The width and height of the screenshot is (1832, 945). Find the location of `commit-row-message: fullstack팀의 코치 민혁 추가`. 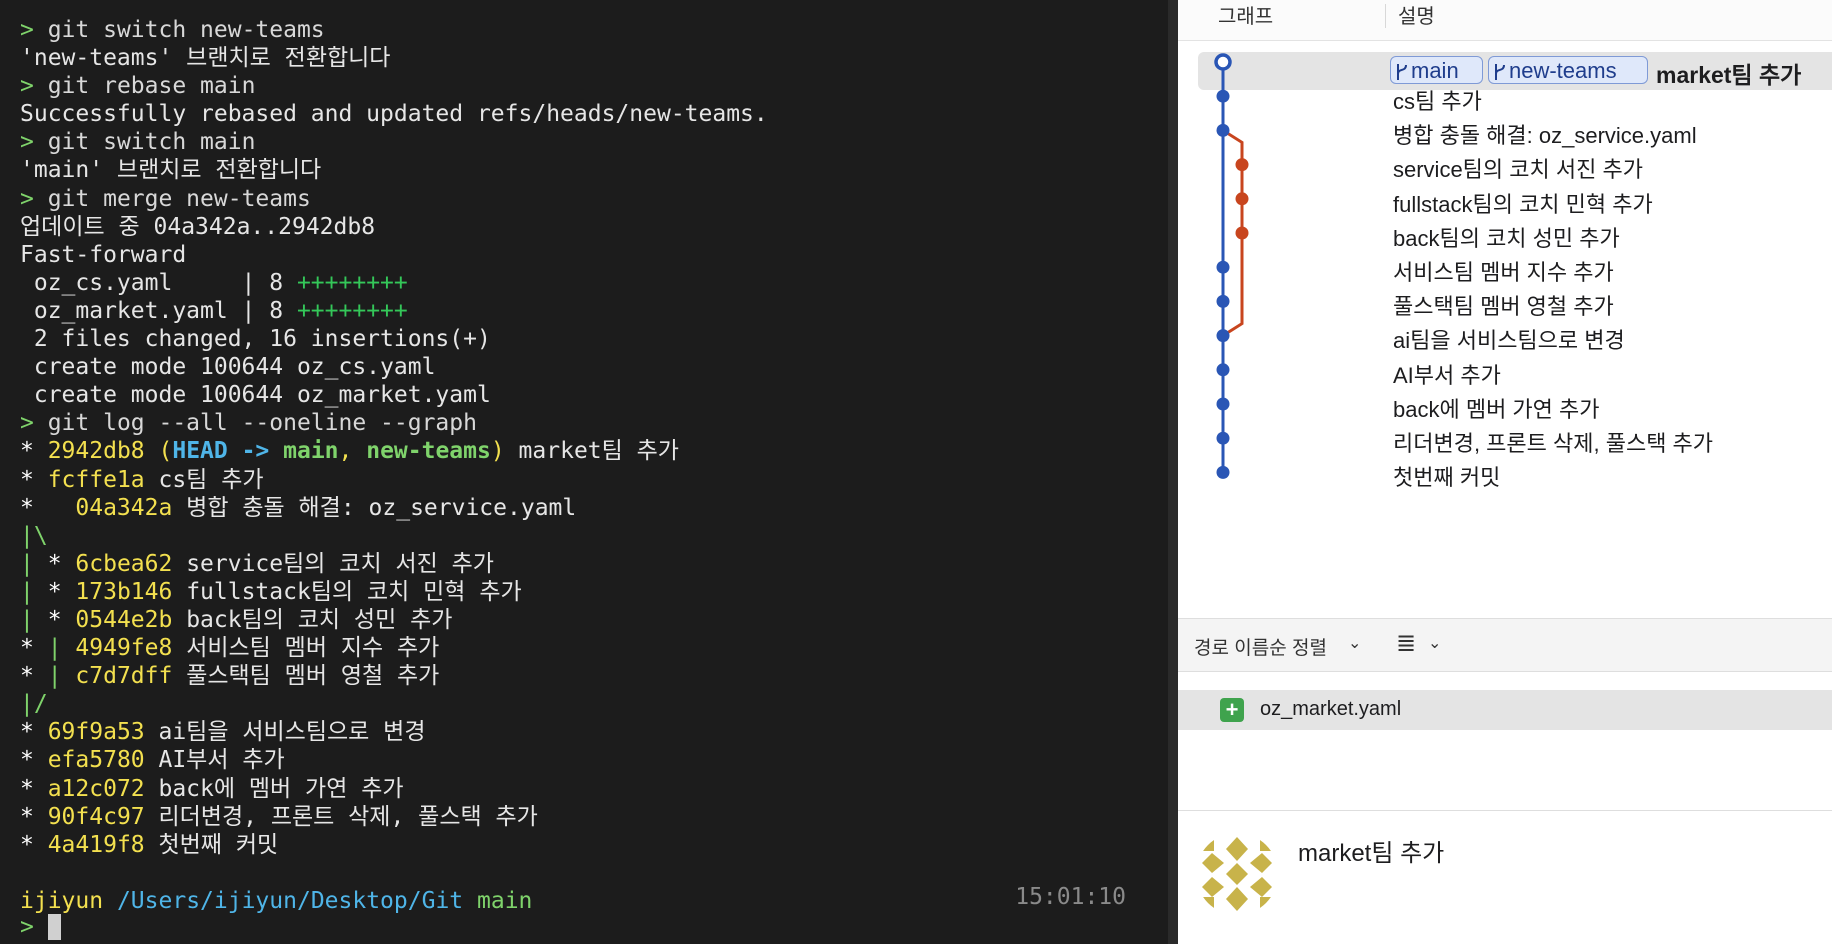

commit-row-message: fullstack팀의 코치 민혁 추가 is located at coordinates (1523, 203).